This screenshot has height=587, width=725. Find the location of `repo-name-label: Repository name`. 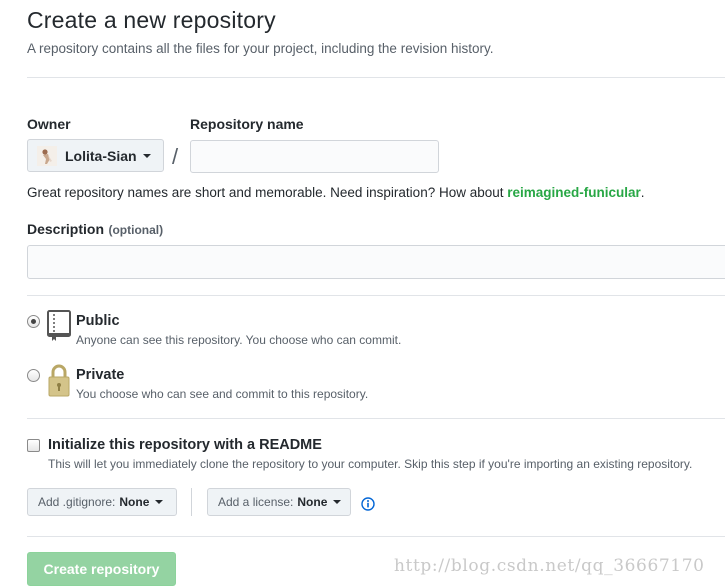

repo-name-label: Repository name is located at coordinates (247, 124).